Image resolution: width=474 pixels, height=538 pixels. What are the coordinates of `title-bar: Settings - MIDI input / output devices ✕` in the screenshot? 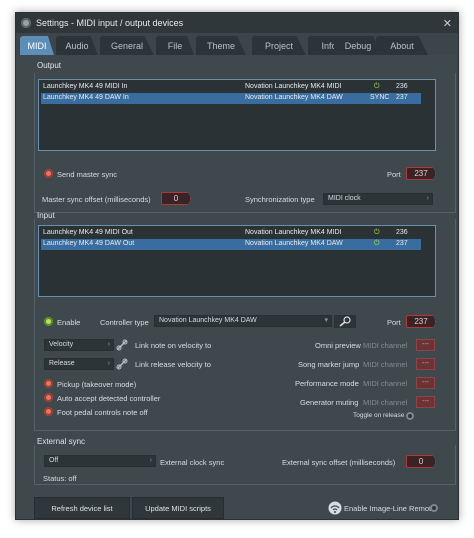 It's located at (237, 23).